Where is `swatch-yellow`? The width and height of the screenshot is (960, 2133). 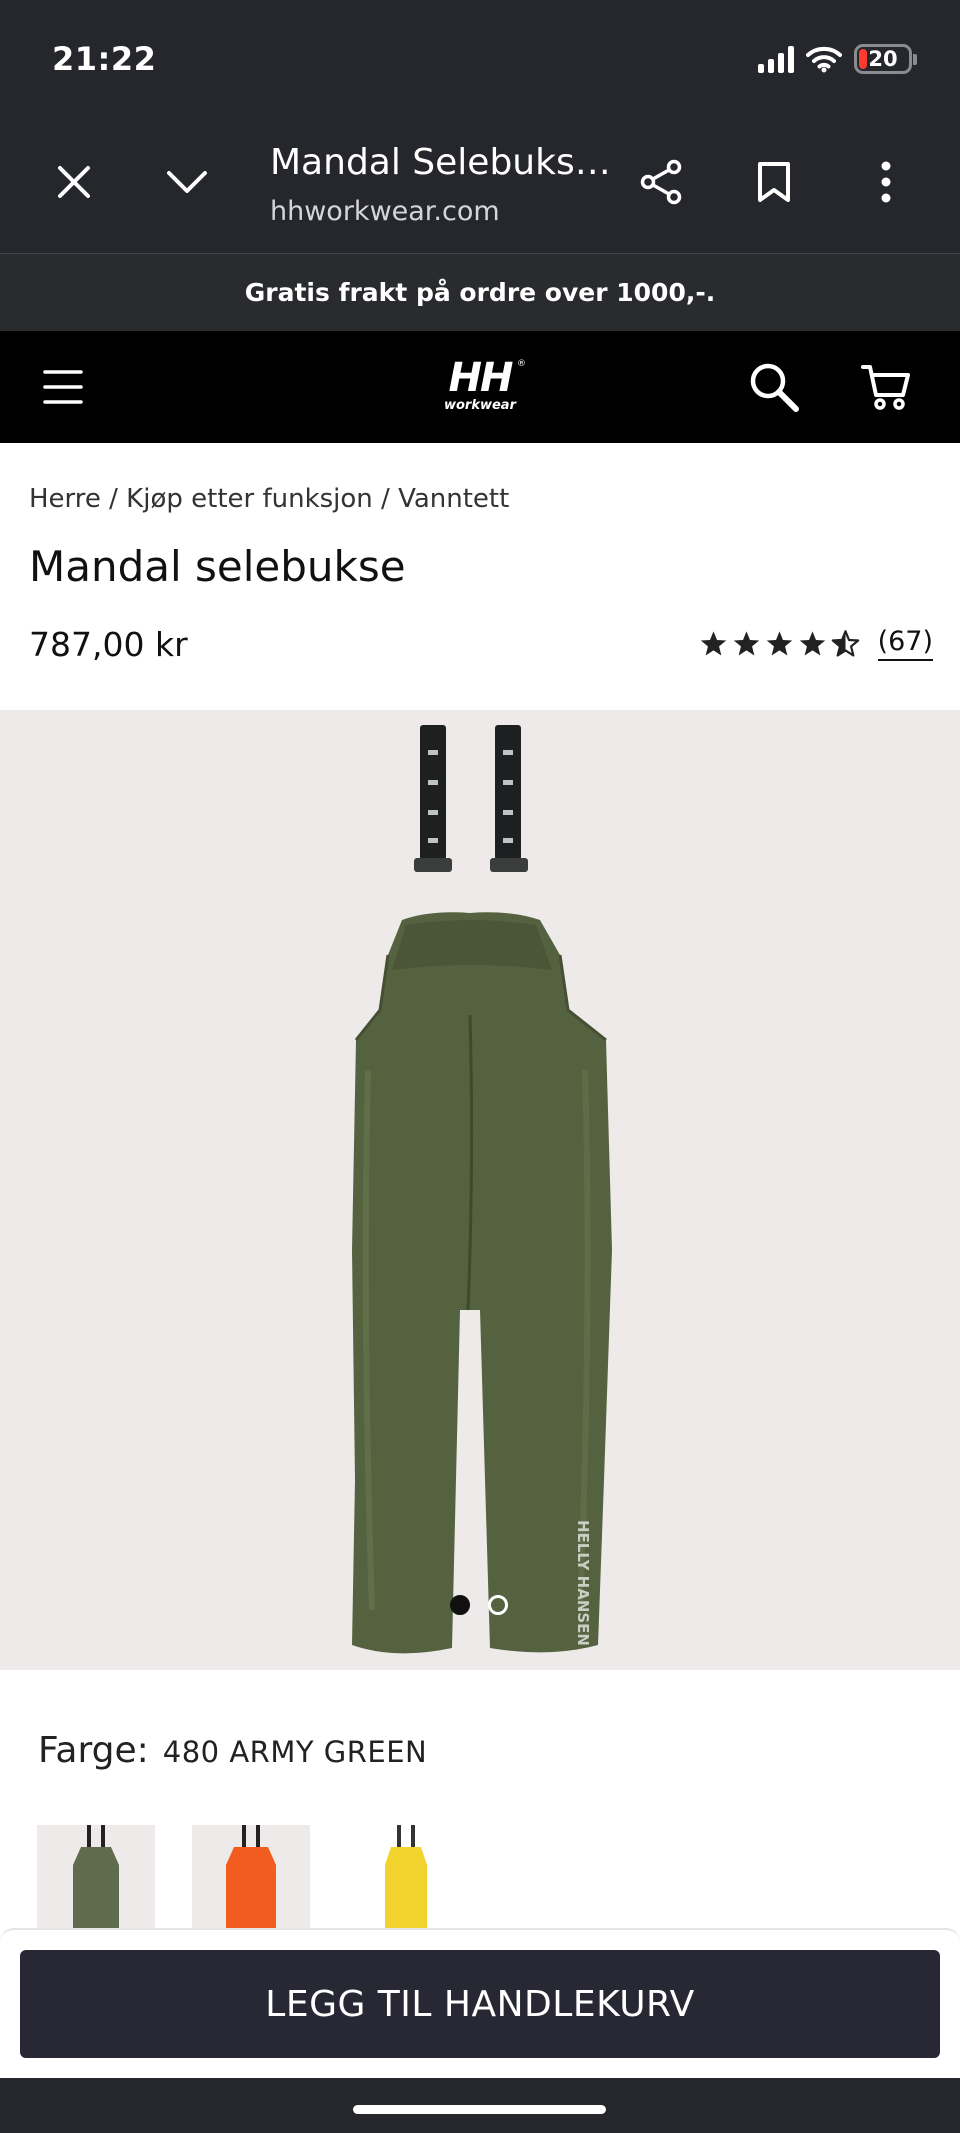
swatch-yellow is located at coordinates (406, 1880).